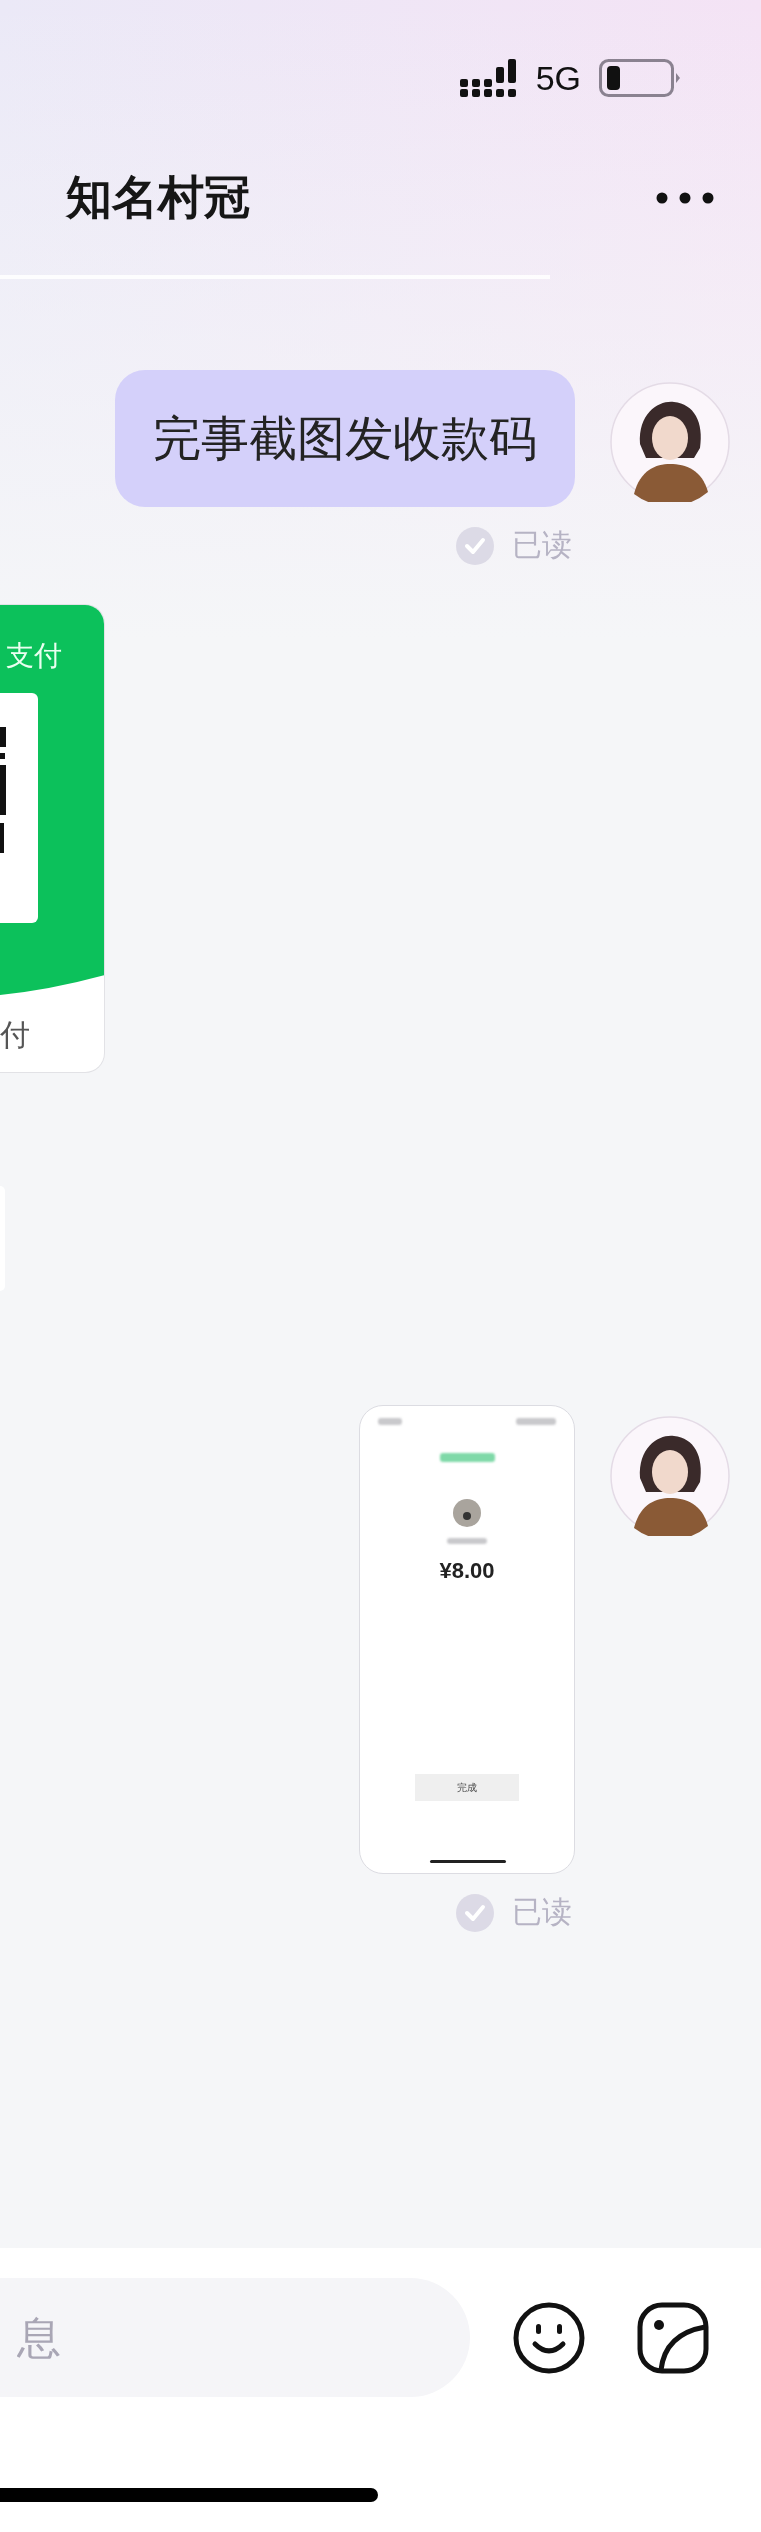  Describe the element at coordinates (685, 197) in the screenshot. I see `more-icon` at that location.